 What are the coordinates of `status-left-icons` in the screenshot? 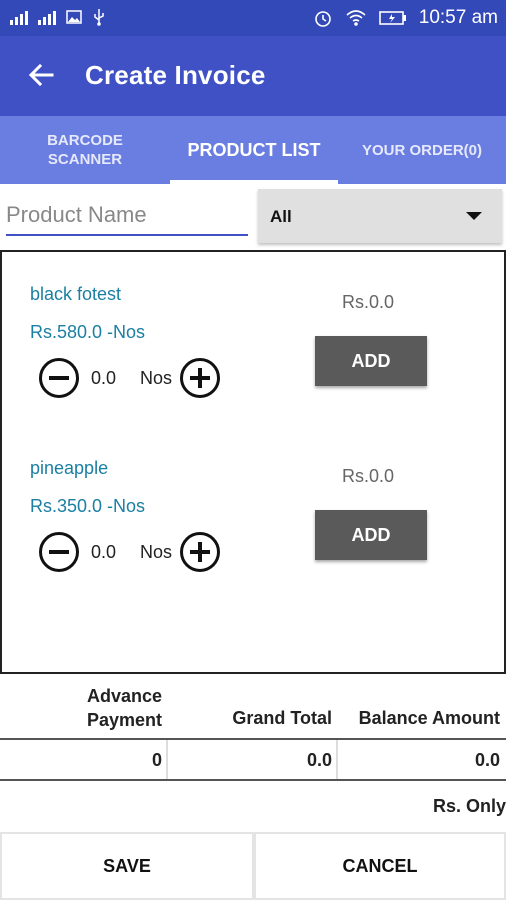 It's located at (58, 17).